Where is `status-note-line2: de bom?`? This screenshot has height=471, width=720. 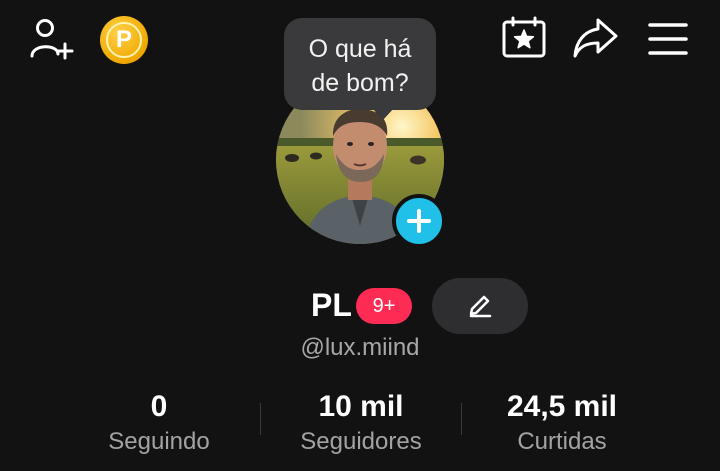 status-note-line2: de bom? is located at coordinates (360, 83).